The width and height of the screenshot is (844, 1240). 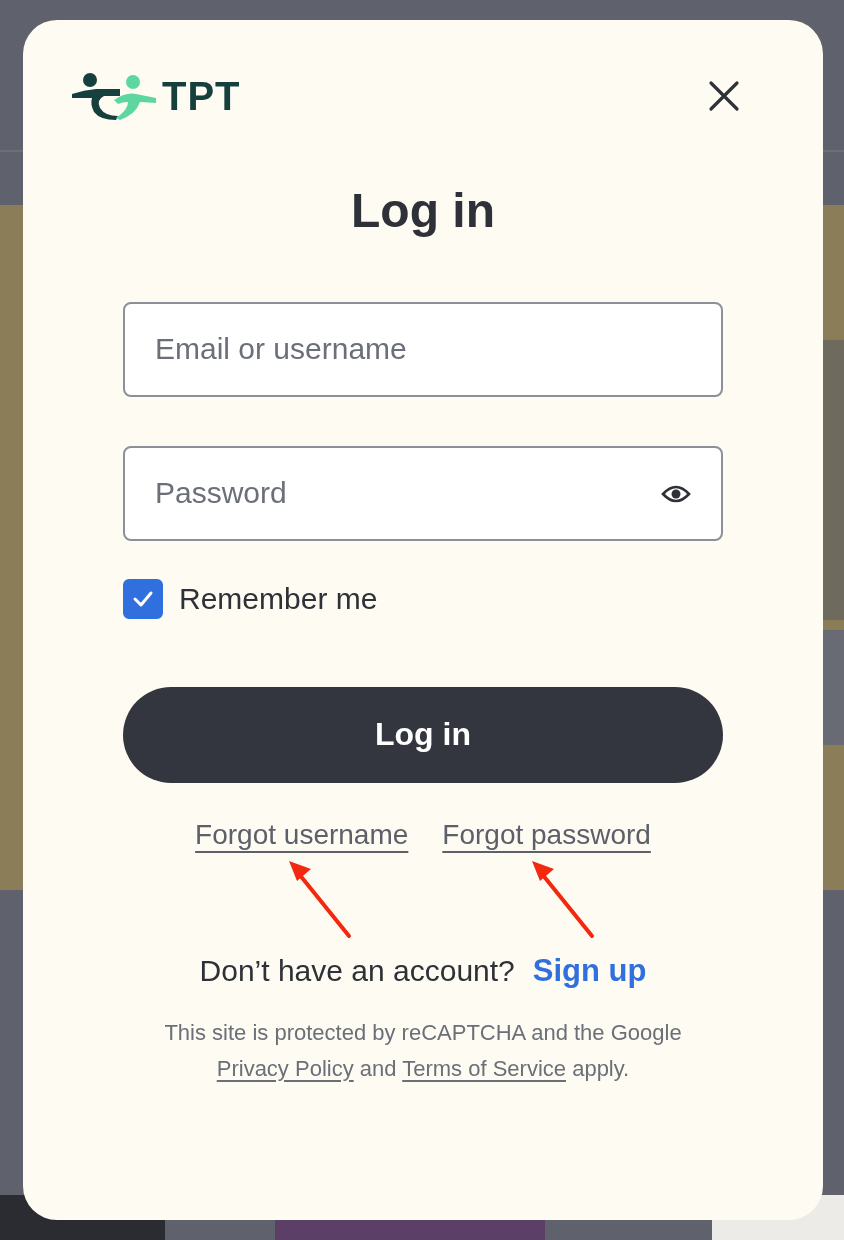 I want to click on signup-prompt: Don’t have an account?, so click(x=357, y=970).